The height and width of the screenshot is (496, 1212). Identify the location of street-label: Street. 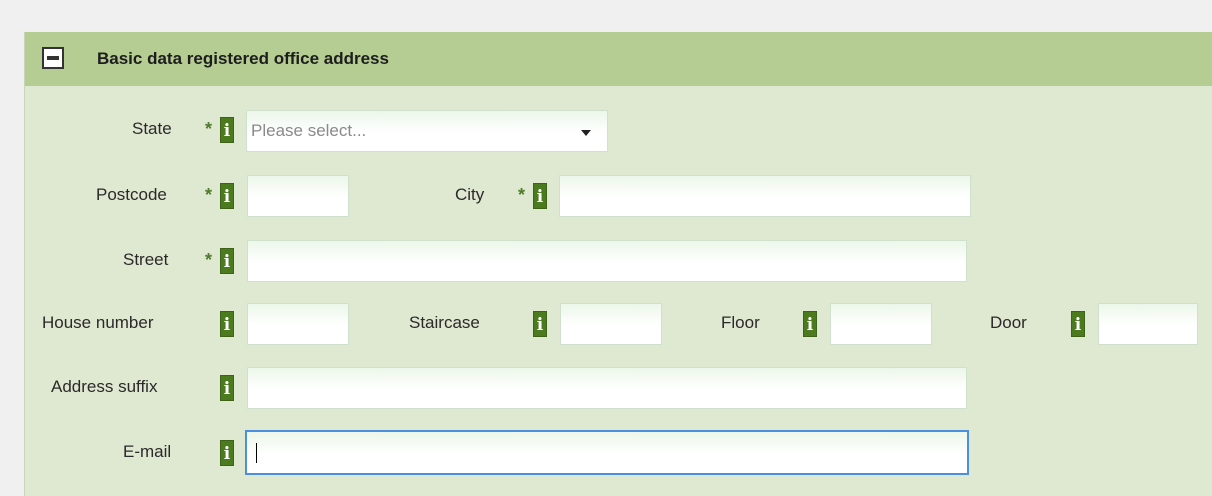
(146, 259).